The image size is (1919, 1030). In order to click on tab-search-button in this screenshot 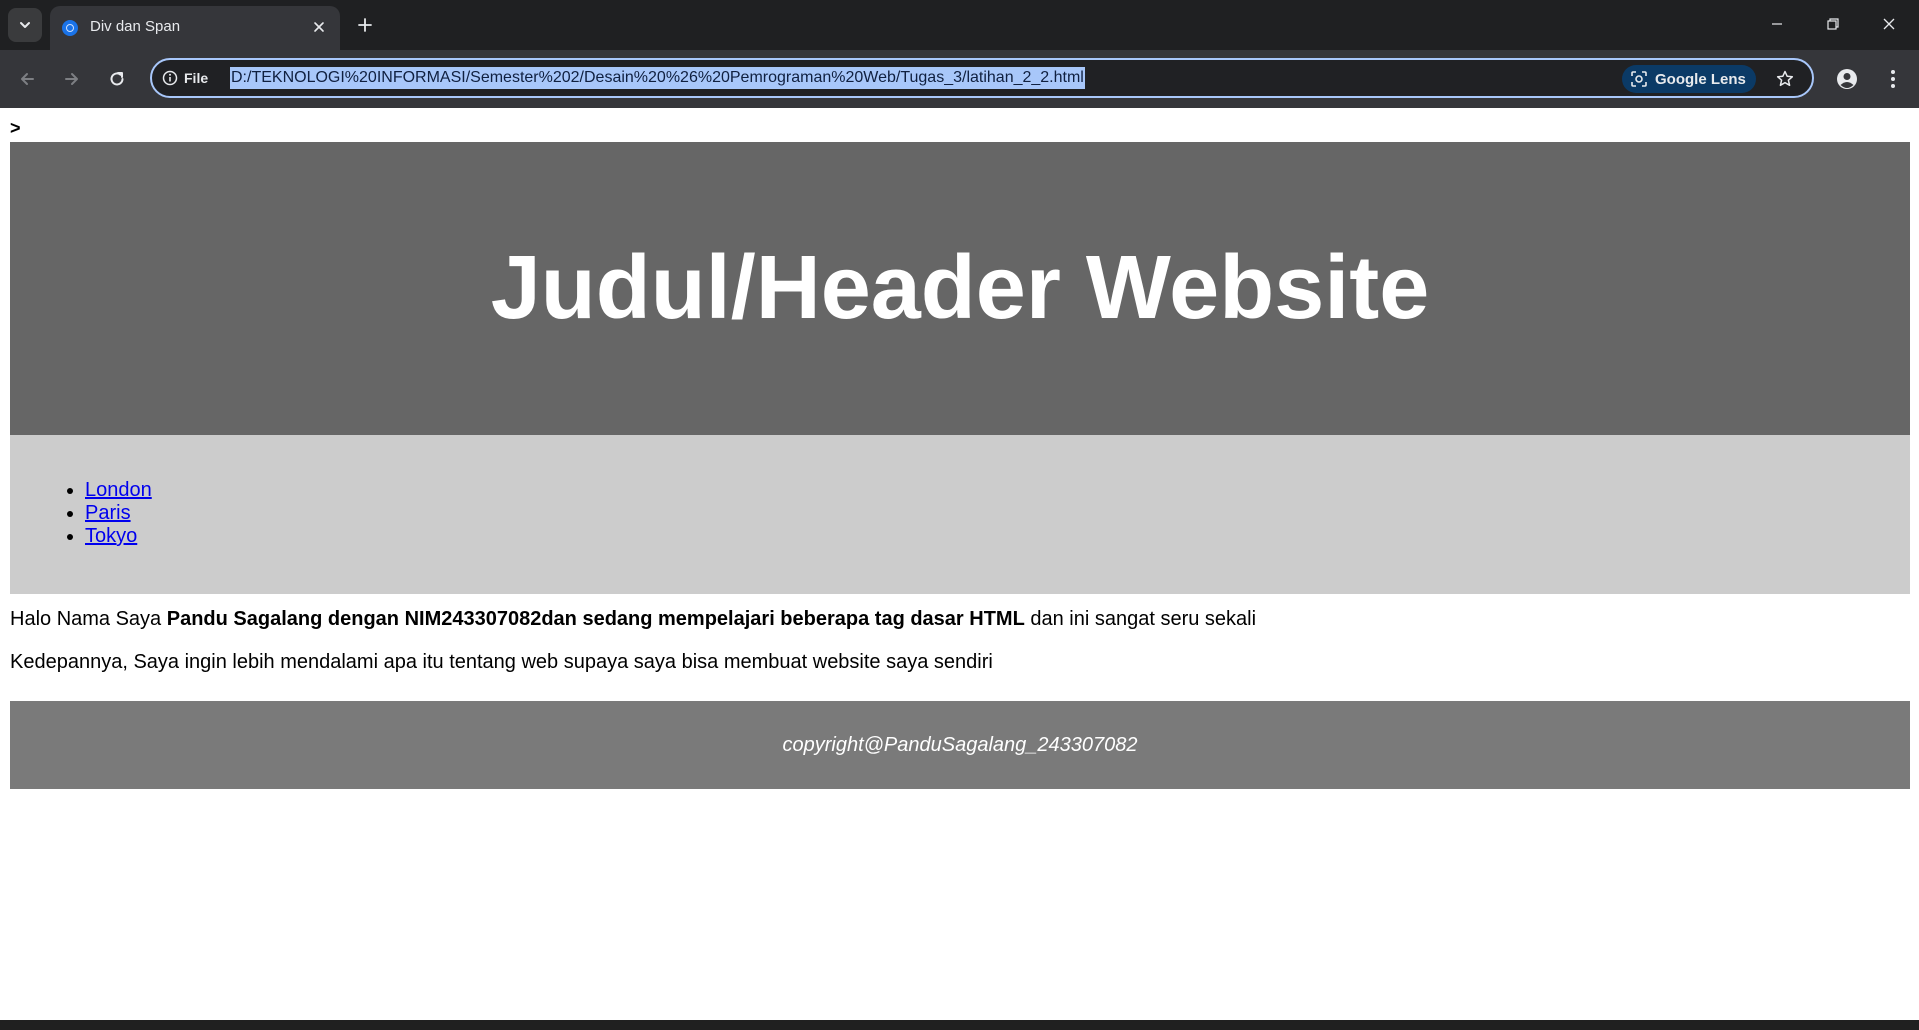, I will do `click(25, 25)`.